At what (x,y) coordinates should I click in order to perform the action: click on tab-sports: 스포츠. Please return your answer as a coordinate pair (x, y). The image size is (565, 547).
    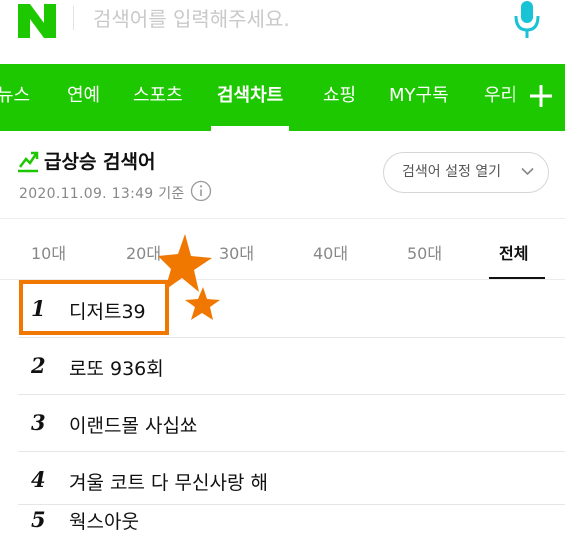
    Looking at the image, I should click on (158, 97).